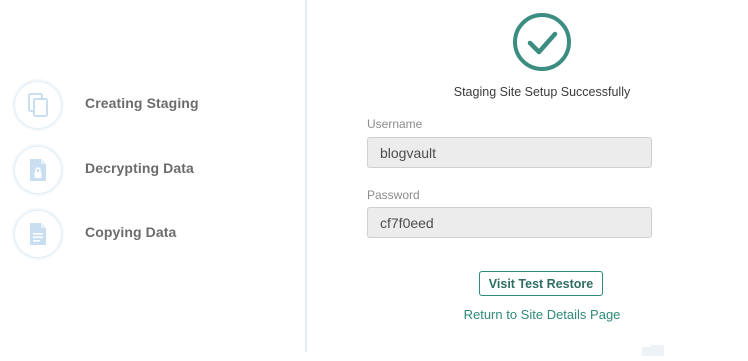  Describe the element at coordinates (542, 92) in the screenshot. I see `success-message: Staging Site Setup Successfully` at that location.